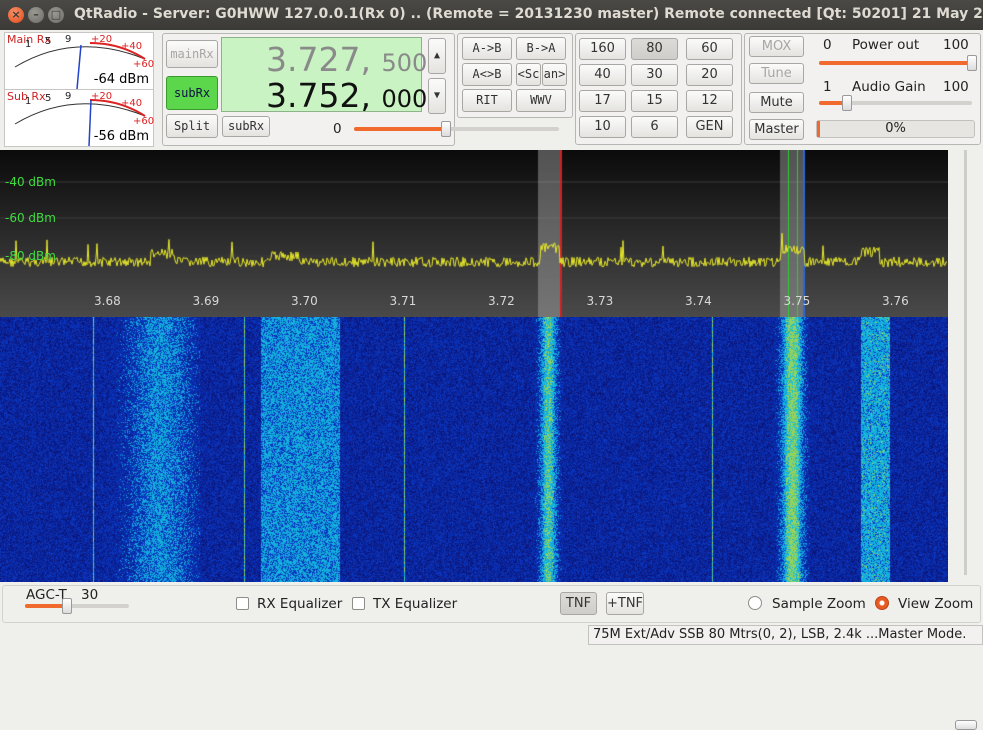 This screenshot has width=983, height=730. Describe the element at coordinates (446, 129) in the screenshot. I see `tune-slider-handle` at that location.